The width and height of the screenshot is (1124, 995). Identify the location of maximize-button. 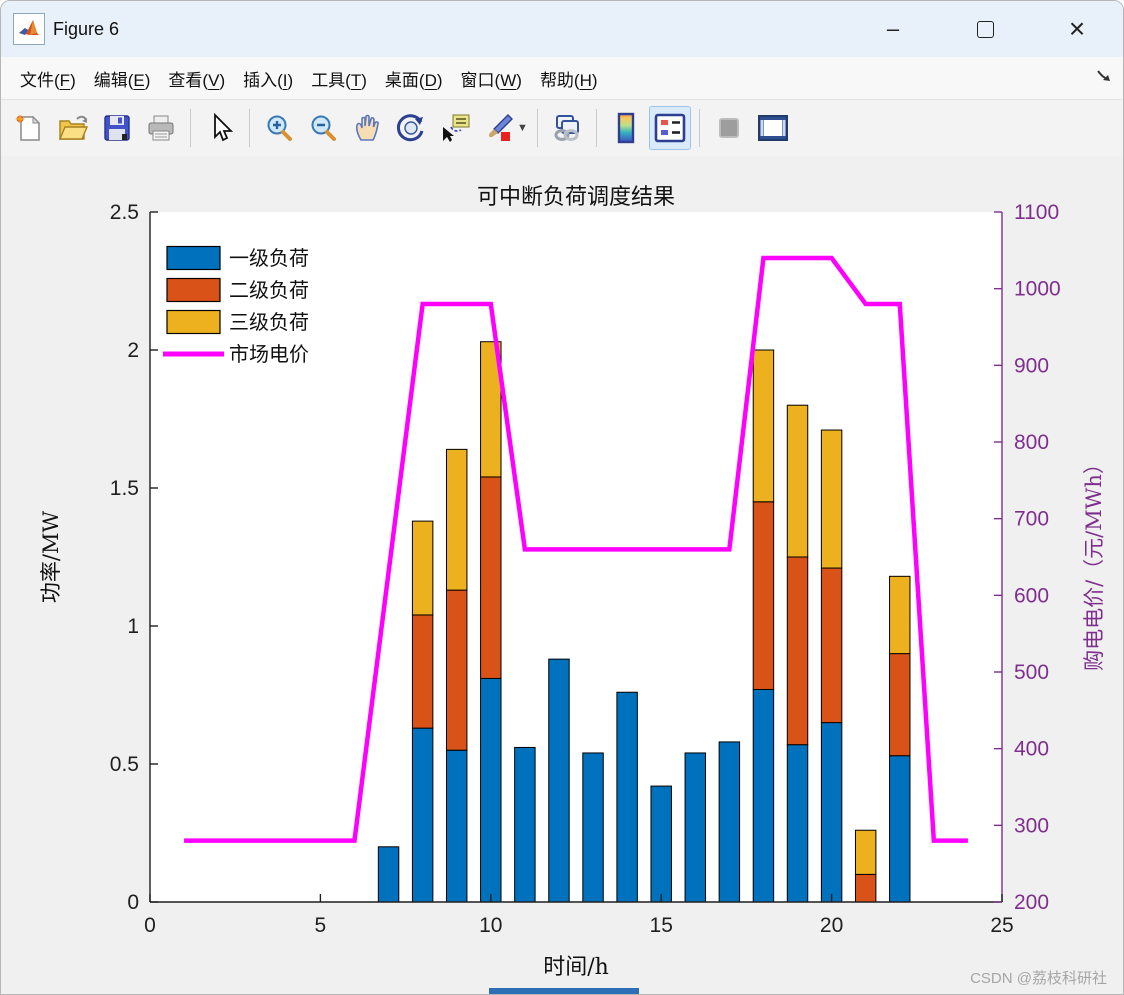
(985, 29).